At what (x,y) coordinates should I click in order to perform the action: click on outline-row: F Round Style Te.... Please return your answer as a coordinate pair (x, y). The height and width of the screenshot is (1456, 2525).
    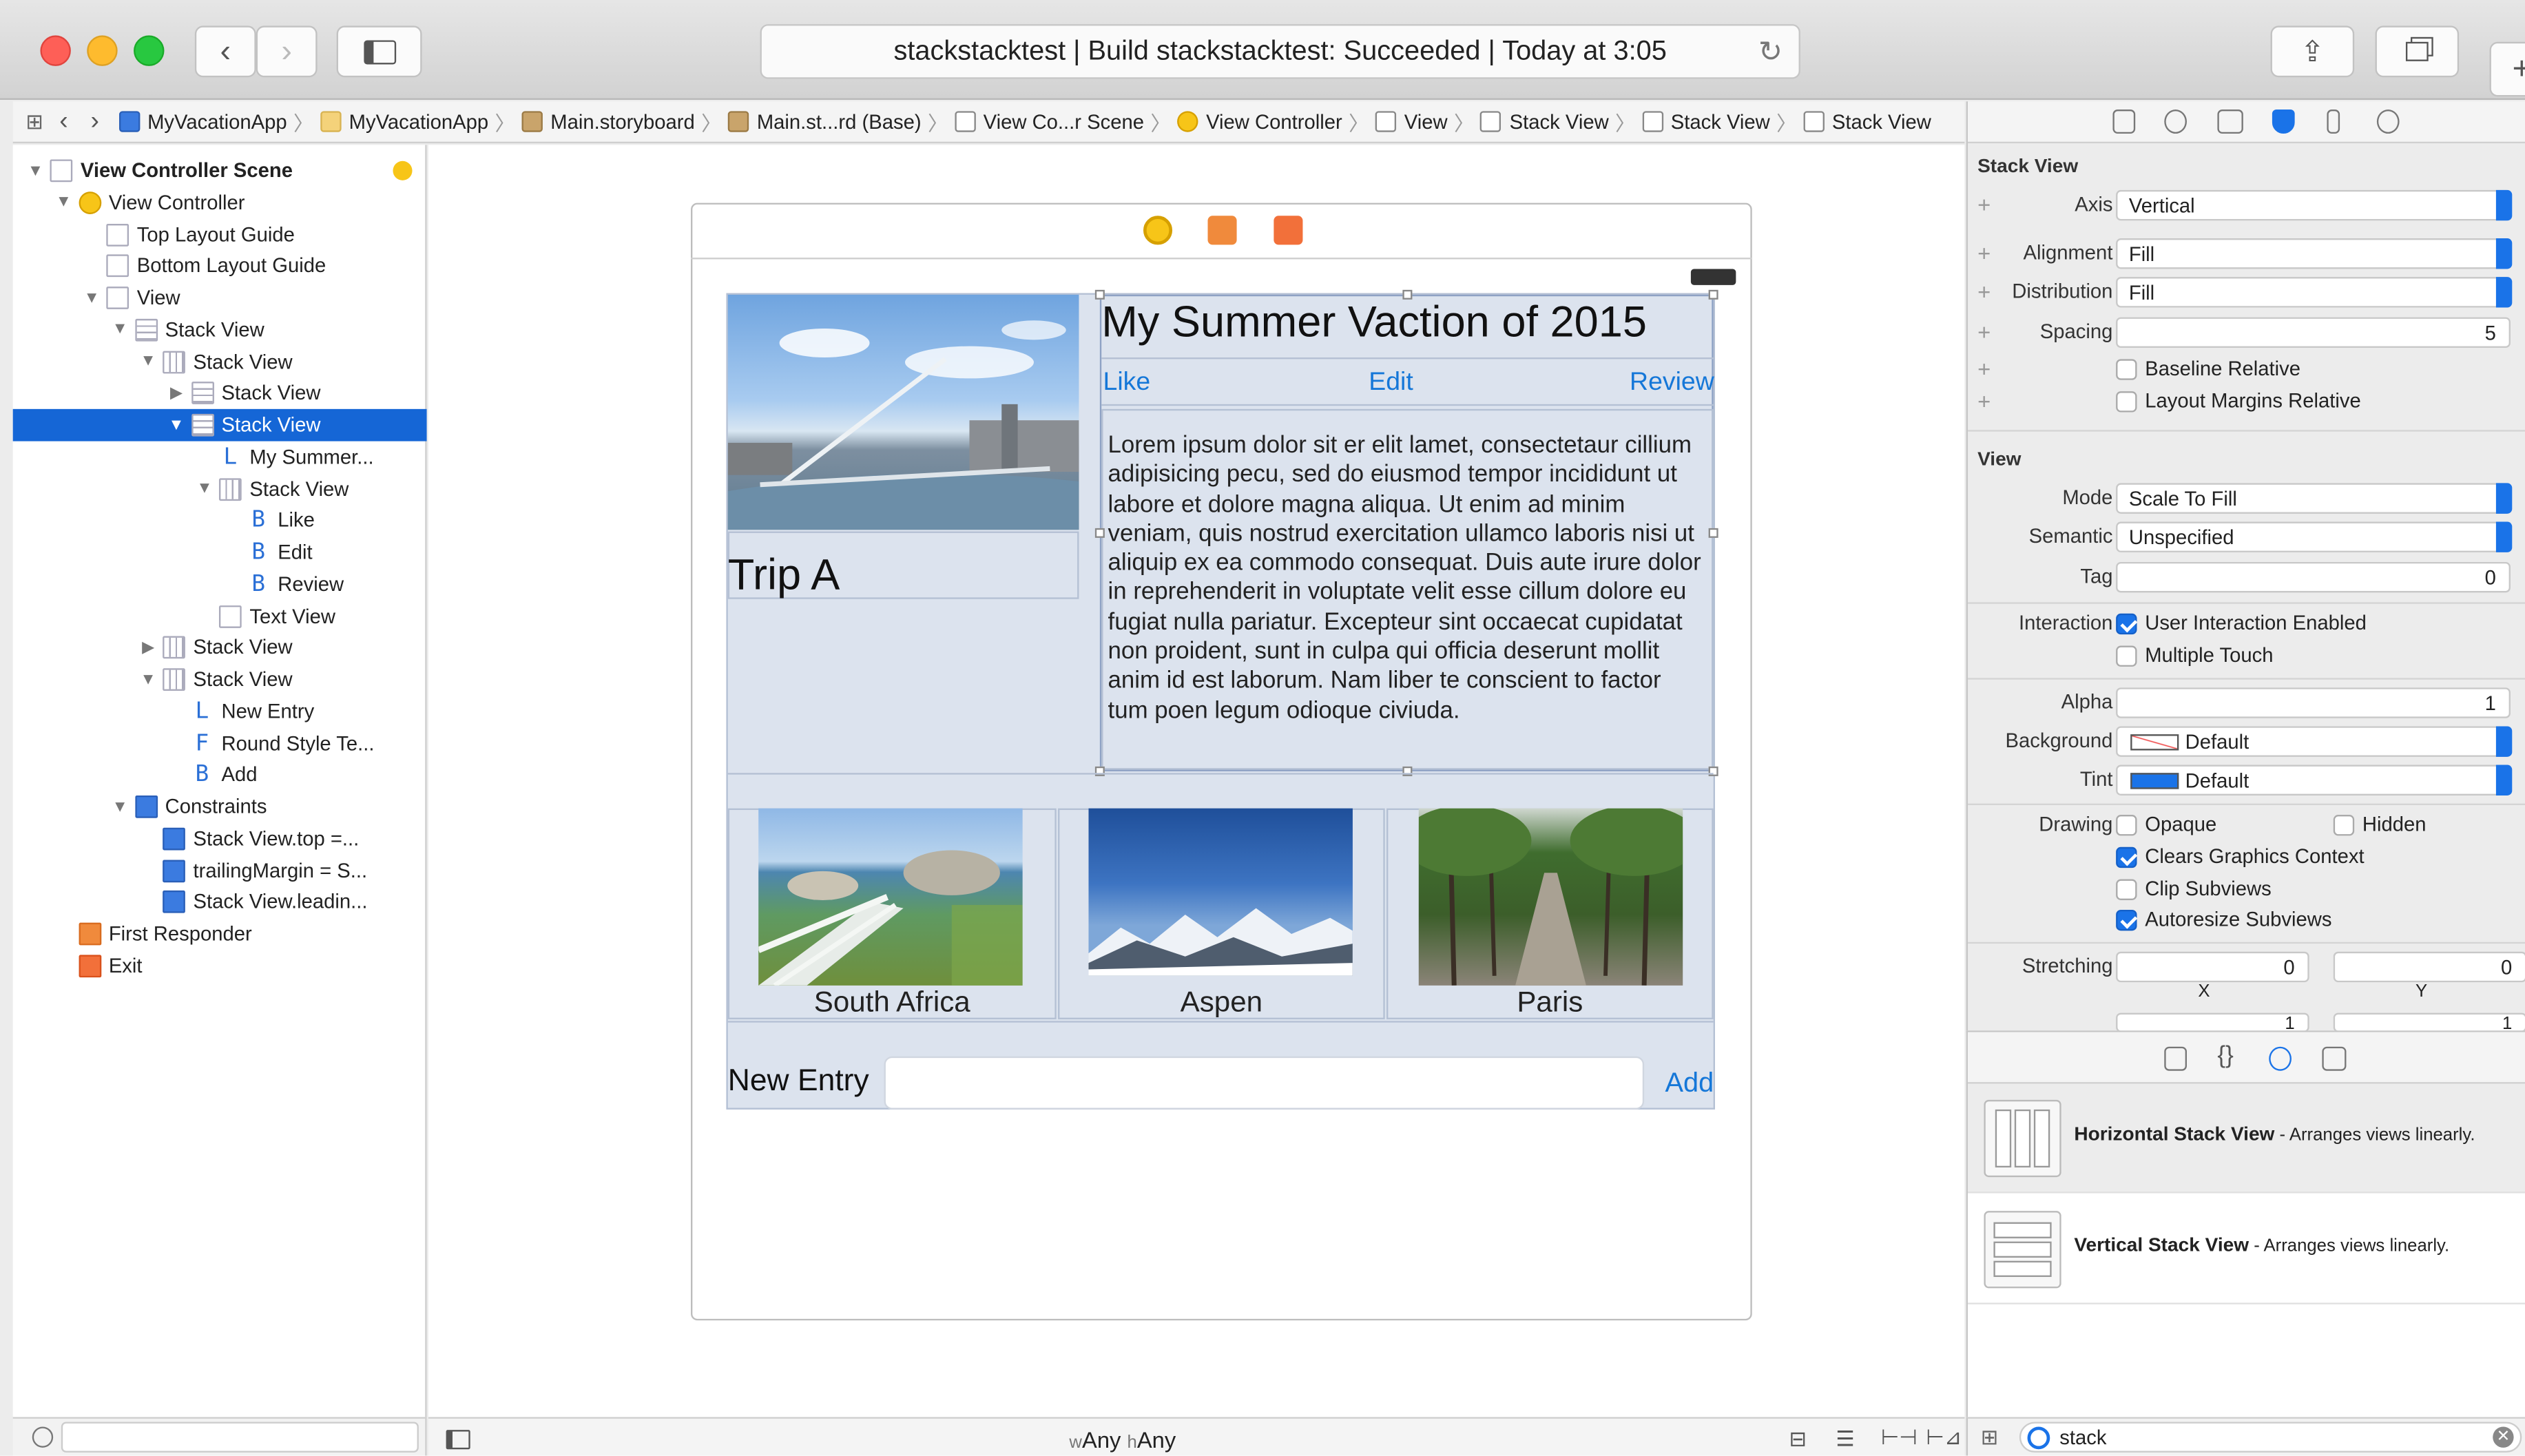
    Looking at the image, I should click on (220, 743).